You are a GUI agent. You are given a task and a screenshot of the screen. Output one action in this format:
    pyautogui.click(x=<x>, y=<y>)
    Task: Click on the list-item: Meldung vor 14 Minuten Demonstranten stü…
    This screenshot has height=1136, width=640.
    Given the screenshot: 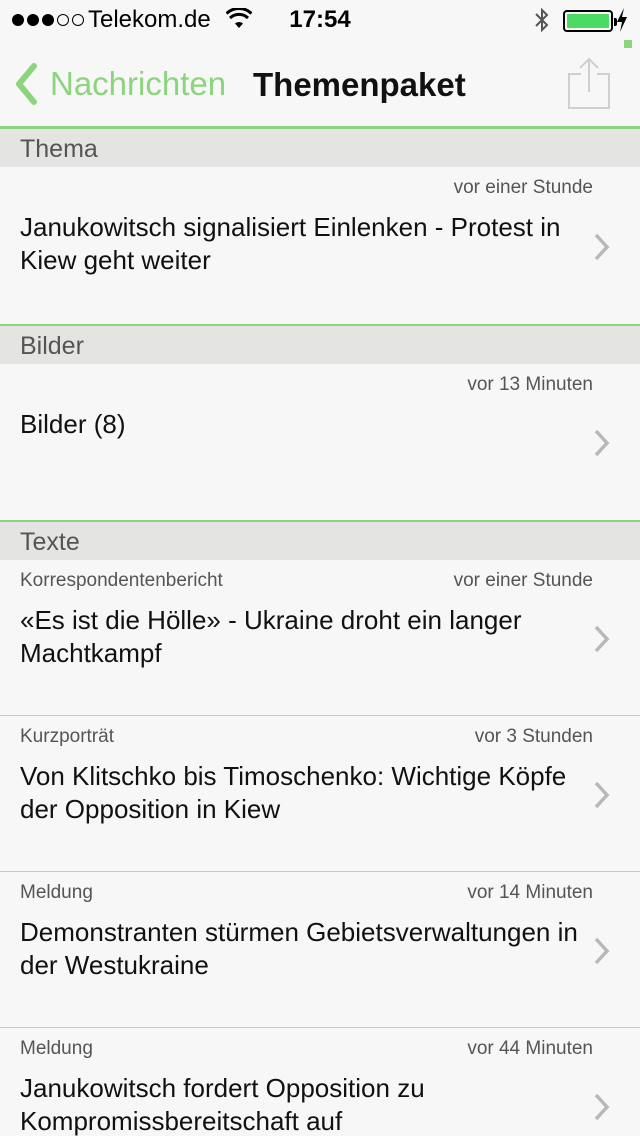 What is the action you would take?
    pyautogui.click(x=320, y=949)
    